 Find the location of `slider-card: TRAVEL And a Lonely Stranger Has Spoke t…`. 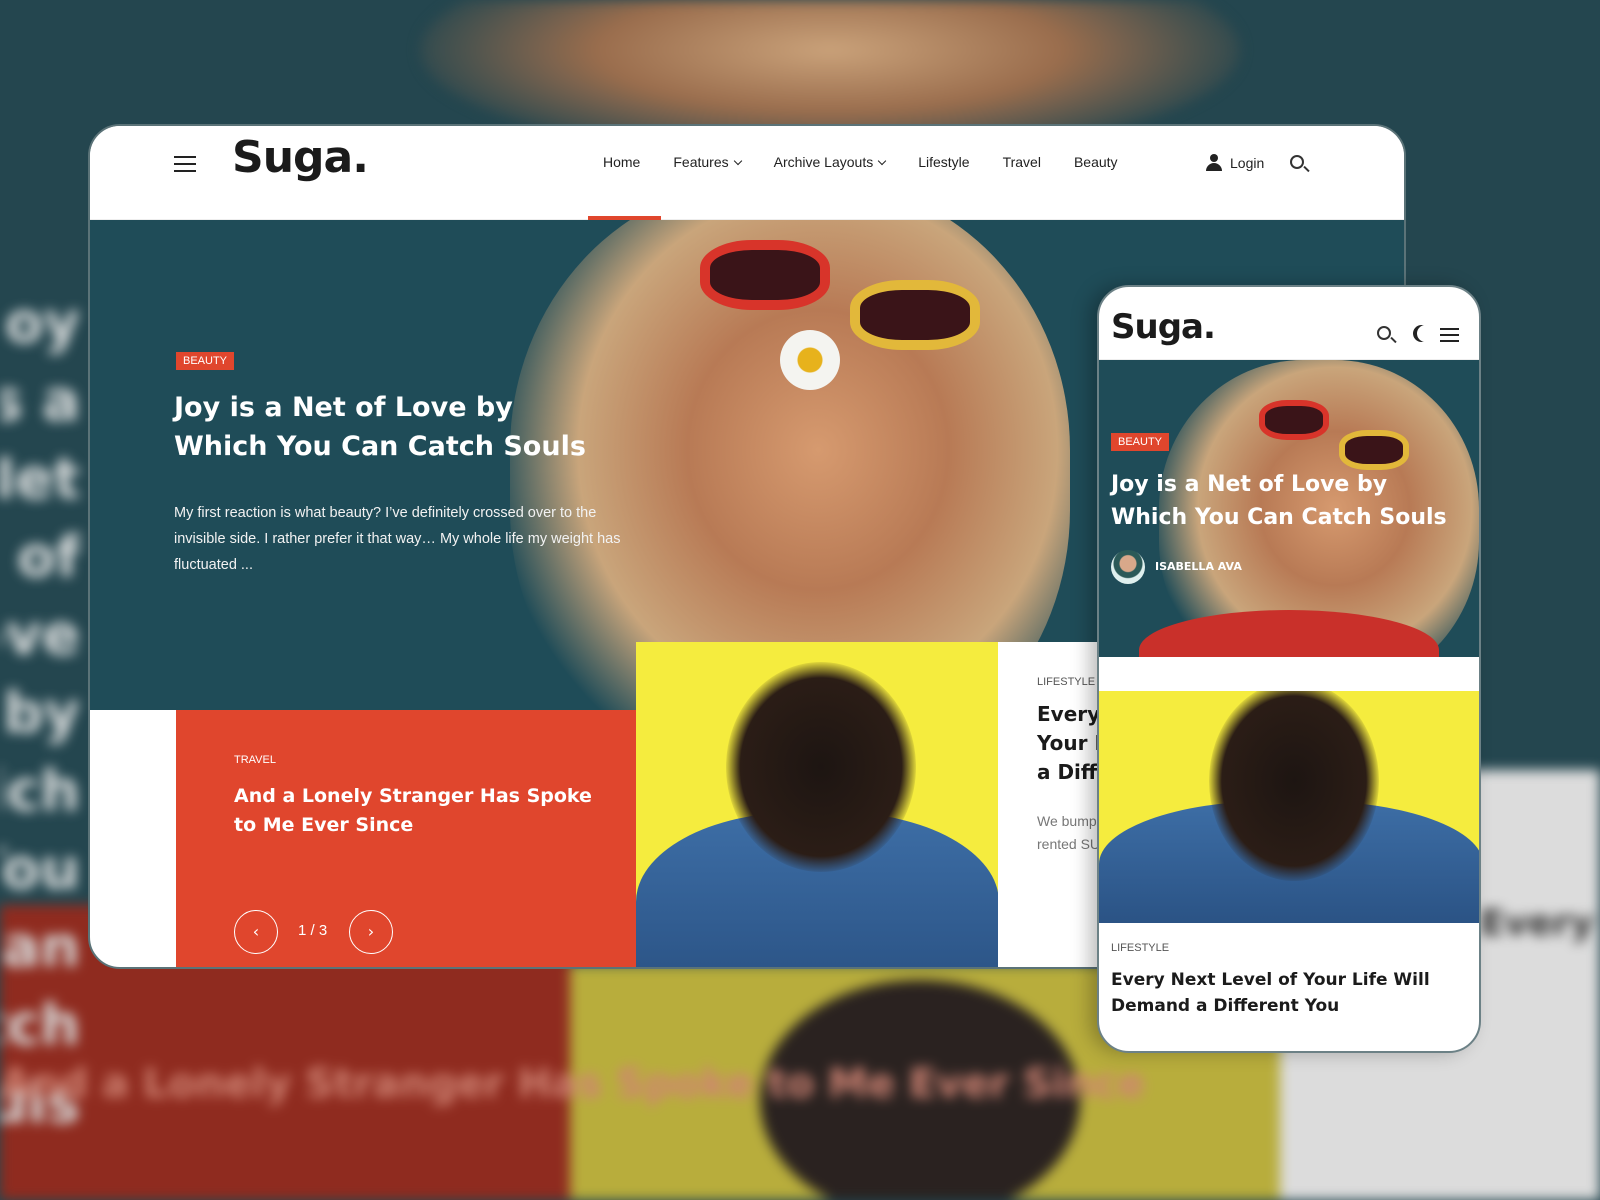

slider-card: TRAVEL And a Lonely Stranger Has Spoke t… is located at coordinates (406, 838).